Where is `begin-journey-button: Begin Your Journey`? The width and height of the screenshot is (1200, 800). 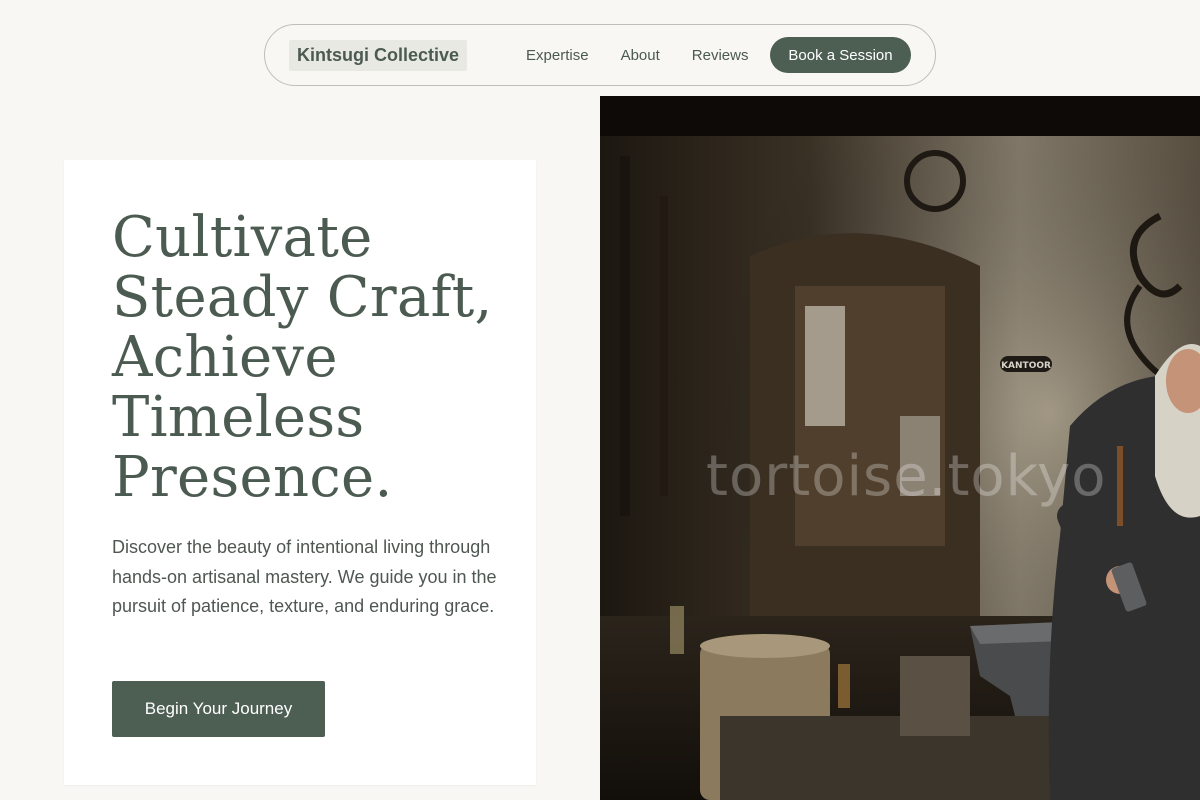 begin-journey-button: Begin Your Journey is located at coordinates (218, 709).